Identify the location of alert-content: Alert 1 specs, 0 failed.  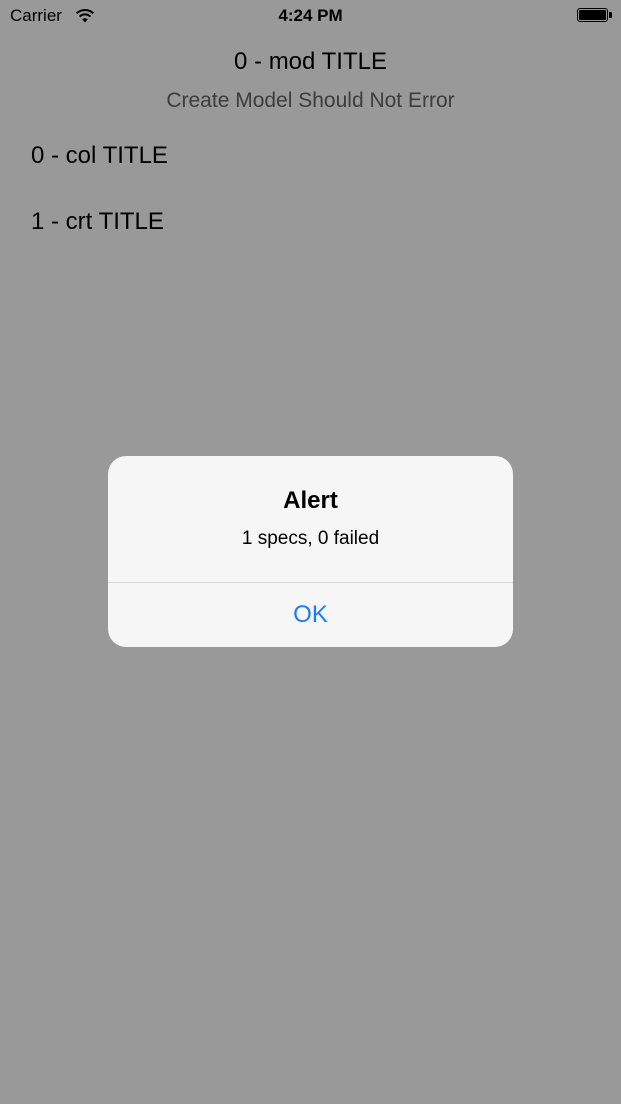
(310, 519).